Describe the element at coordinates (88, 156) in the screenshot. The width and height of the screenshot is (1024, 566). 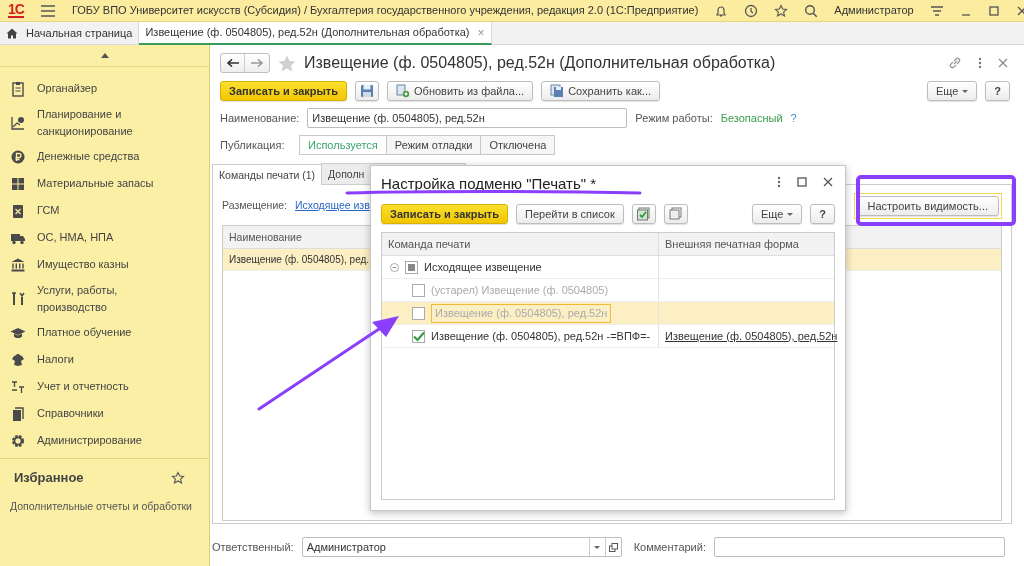
I see `sidebar-item: Денежные средства` at that location.